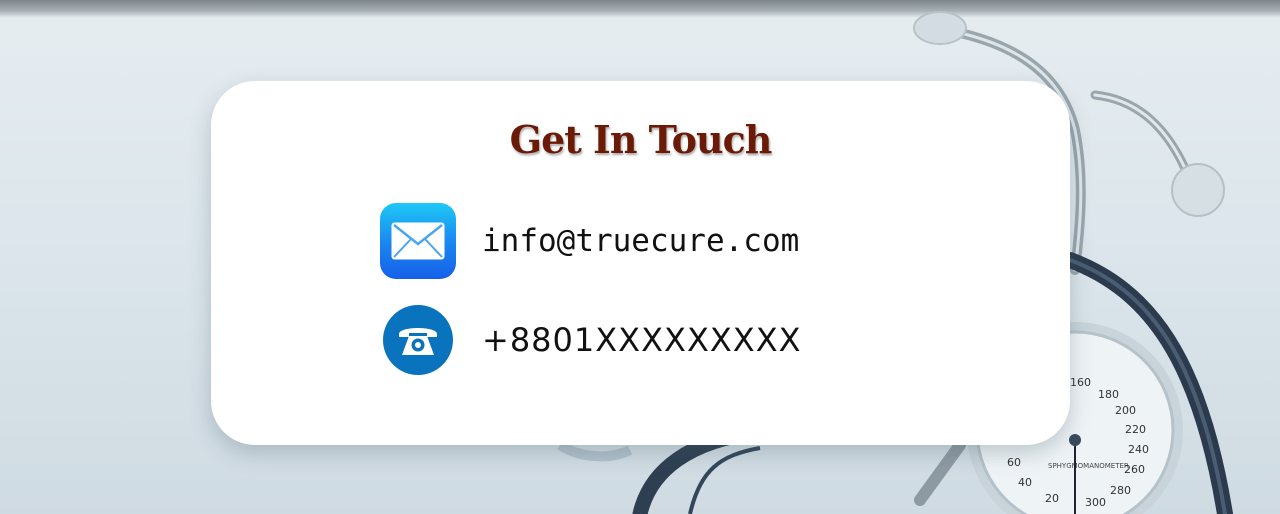 The image size is (1280, 514). What do you see at coordinates (418, 340) in the screenshot?
I see `telephone-icon` at bounding box center [418, 340].